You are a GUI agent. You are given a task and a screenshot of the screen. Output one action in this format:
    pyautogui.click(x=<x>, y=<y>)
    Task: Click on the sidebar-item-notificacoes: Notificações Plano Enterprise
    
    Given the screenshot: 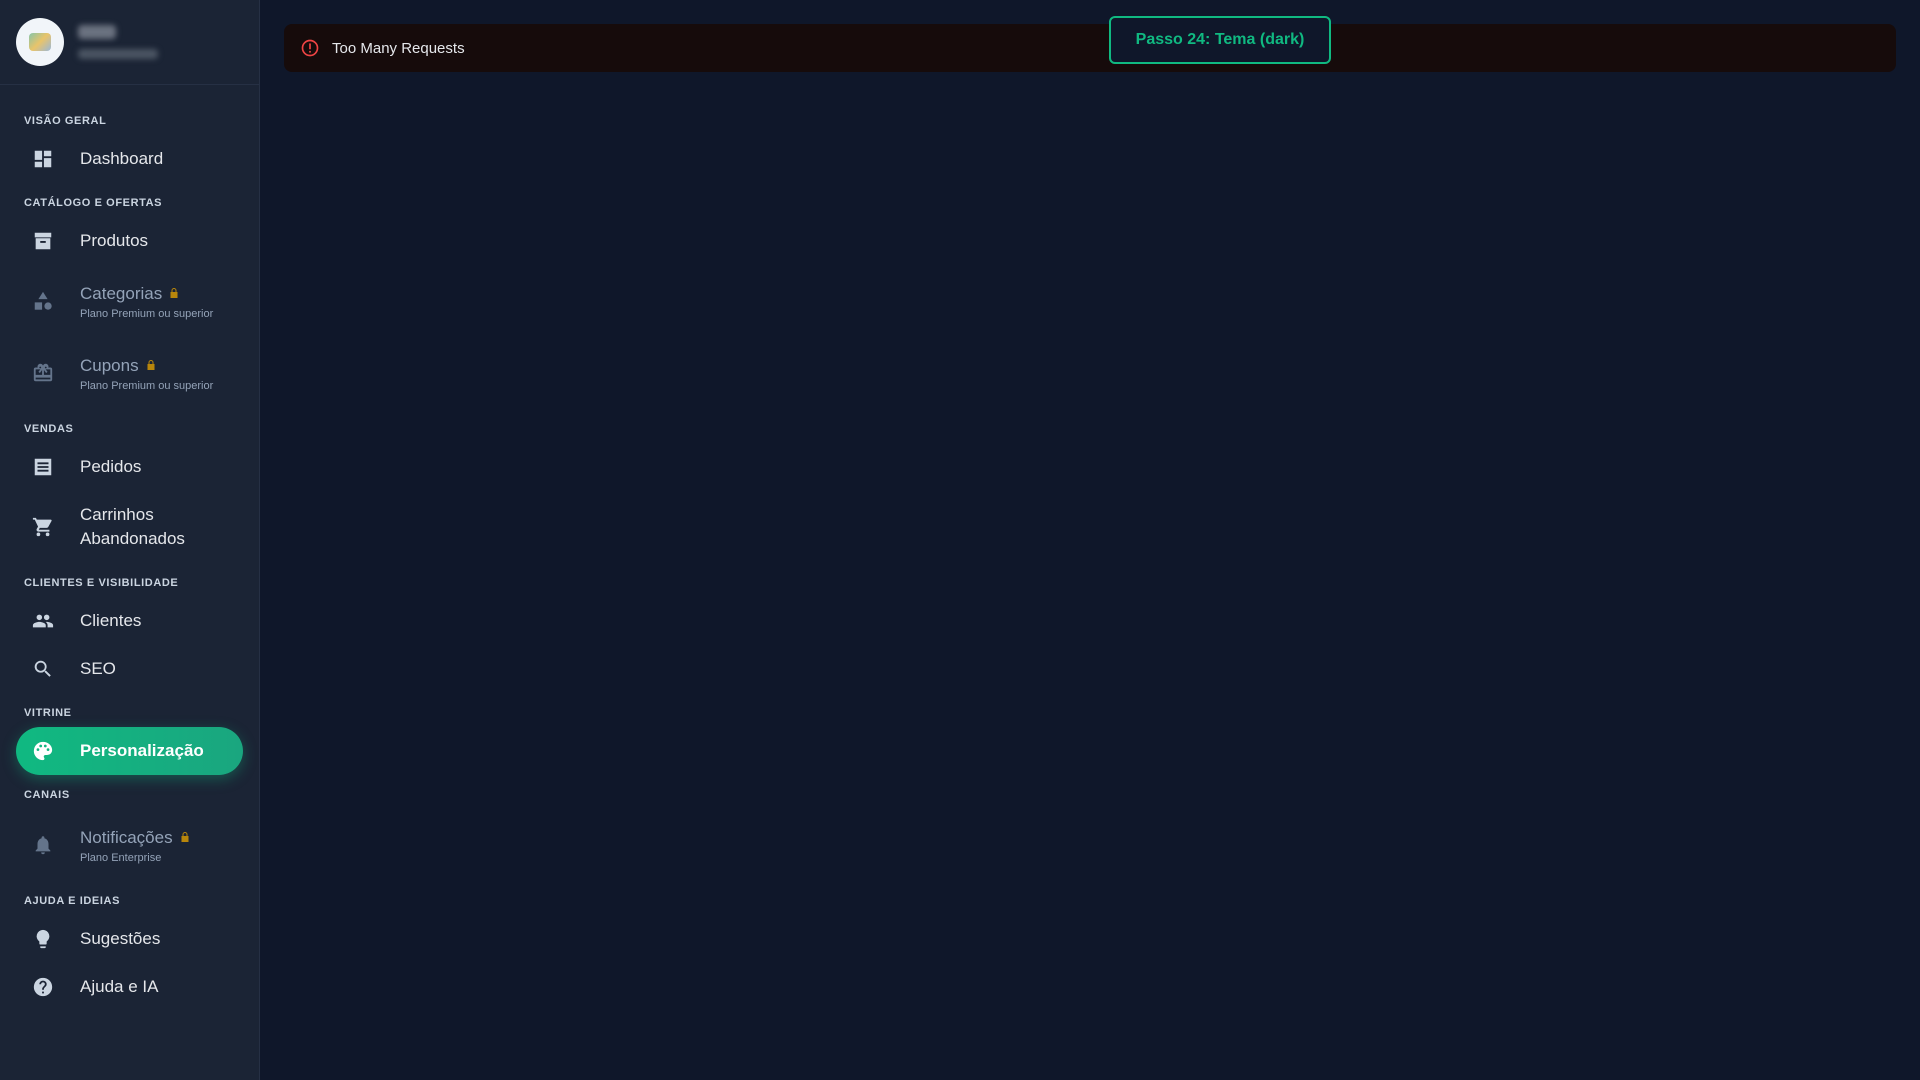 What is the action you would take?
    pyautogui.click(x=129, y=845)
    